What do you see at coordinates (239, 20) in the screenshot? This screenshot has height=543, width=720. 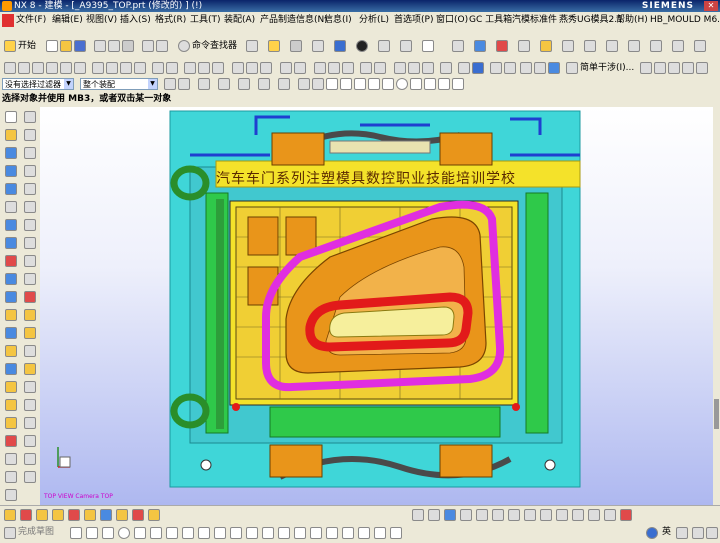 I see `menu-assembly: 装配(A)` at bounding box center [239, 20].